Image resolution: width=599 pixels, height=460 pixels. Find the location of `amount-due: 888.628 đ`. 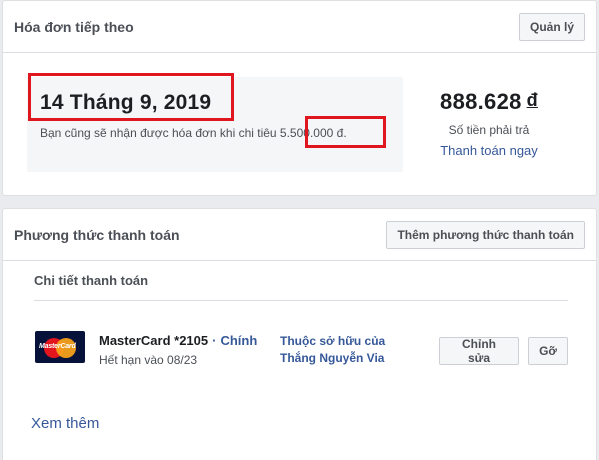

amount-due: 888.628 đ is located at coordinates (489, 102).